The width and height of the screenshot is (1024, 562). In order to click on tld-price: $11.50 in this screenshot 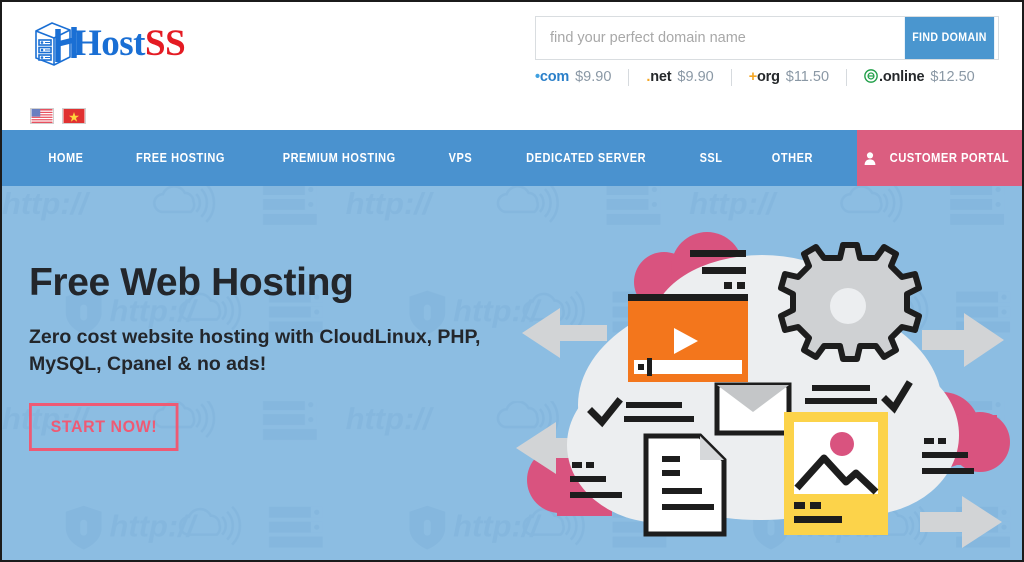, I will do `click(807, 77)`.